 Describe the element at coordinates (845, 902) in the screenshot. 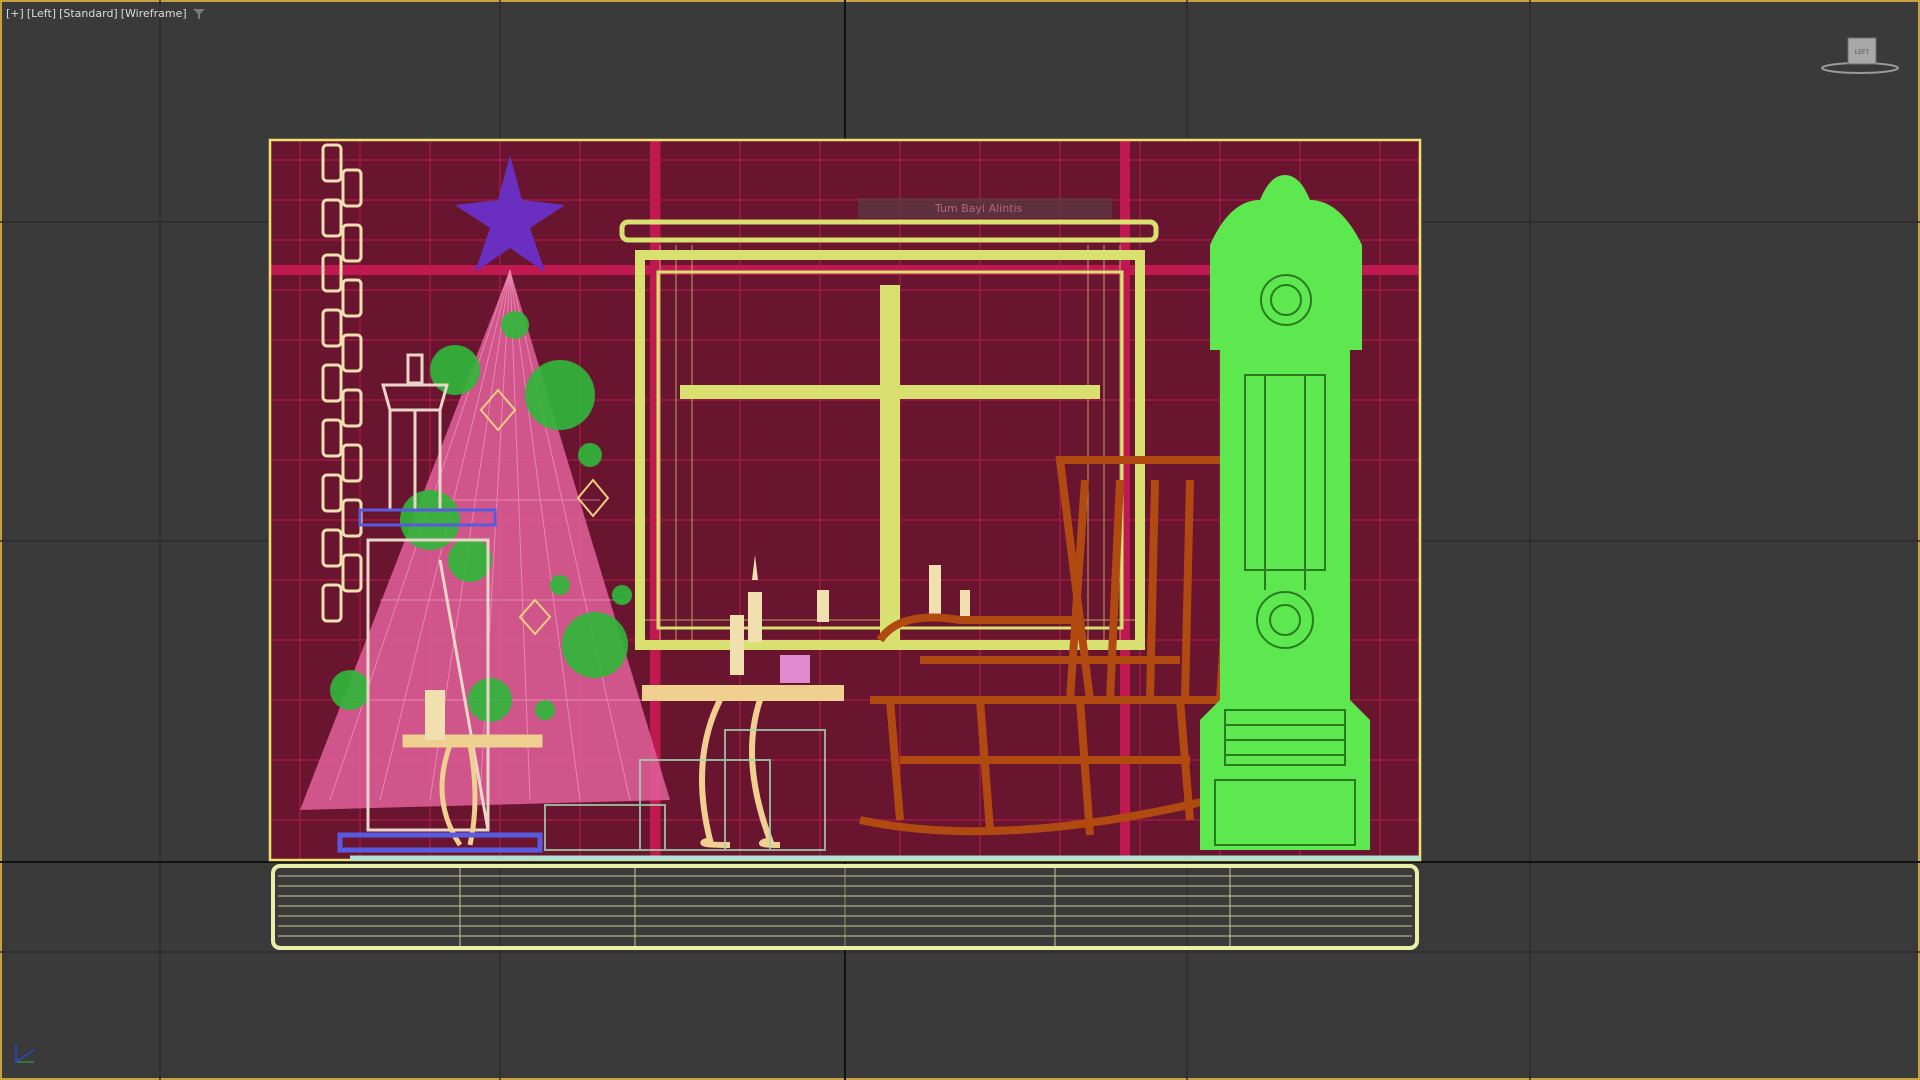

I see `floor-base` at that location.